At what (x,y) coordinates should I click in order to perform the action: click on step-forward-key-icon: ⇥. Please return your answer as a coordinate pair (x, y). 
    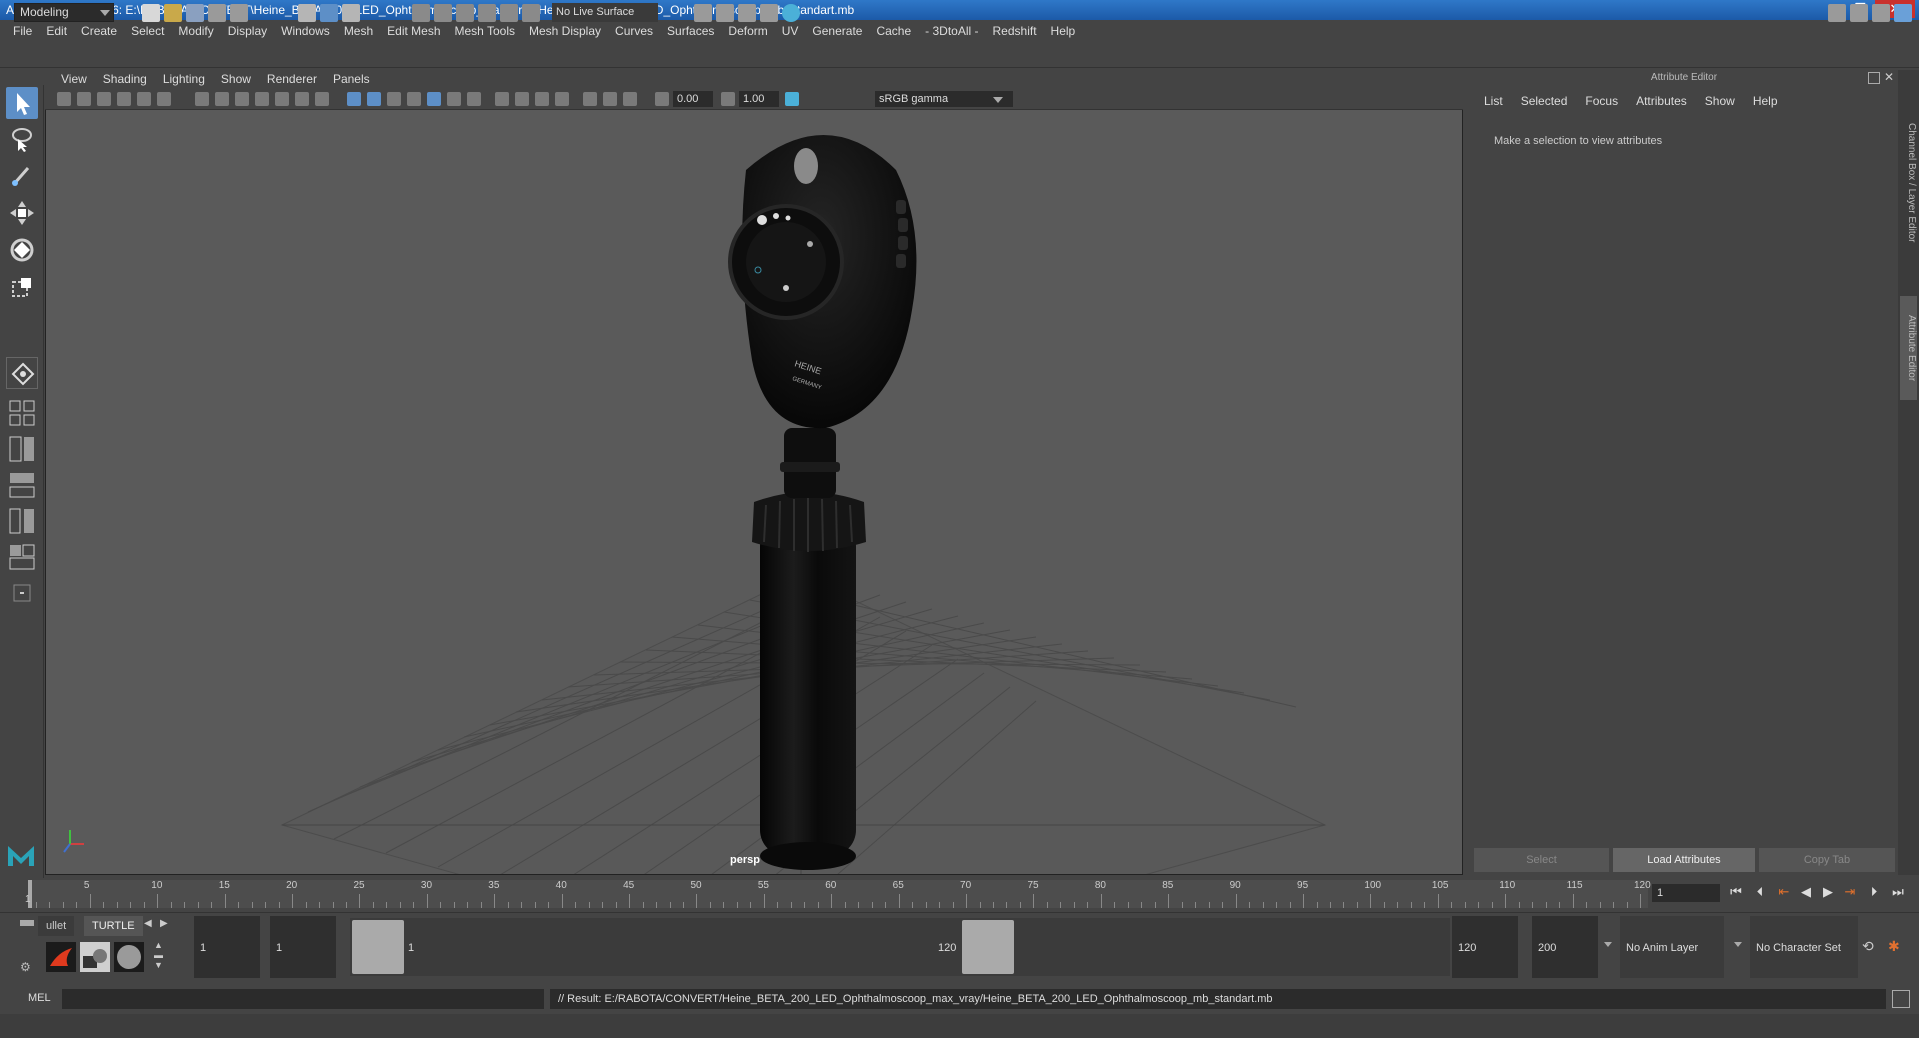
    Looking at the image, I should click on (1850, 892).